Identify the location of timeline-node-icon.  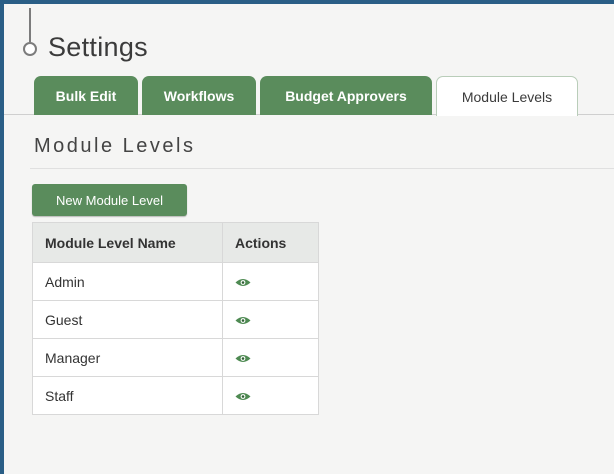
(30, 49).